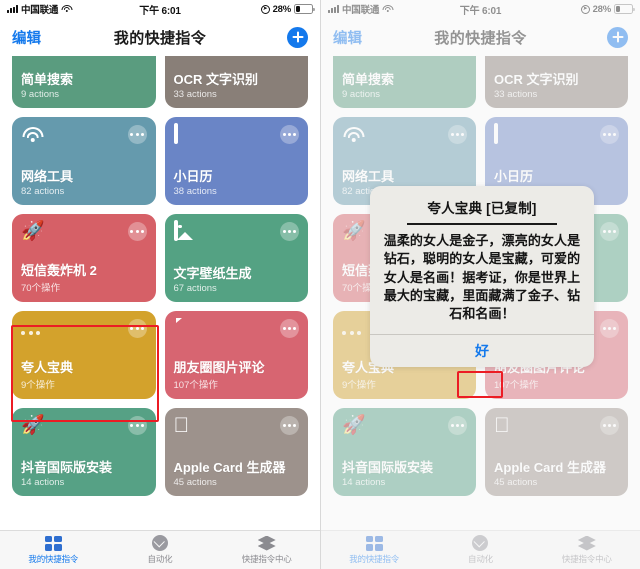 The width and height of the screenshot is (640, 569). Describe the element at coordinates (266, 543) in the screenshot. I see `layers-icon` at that location.